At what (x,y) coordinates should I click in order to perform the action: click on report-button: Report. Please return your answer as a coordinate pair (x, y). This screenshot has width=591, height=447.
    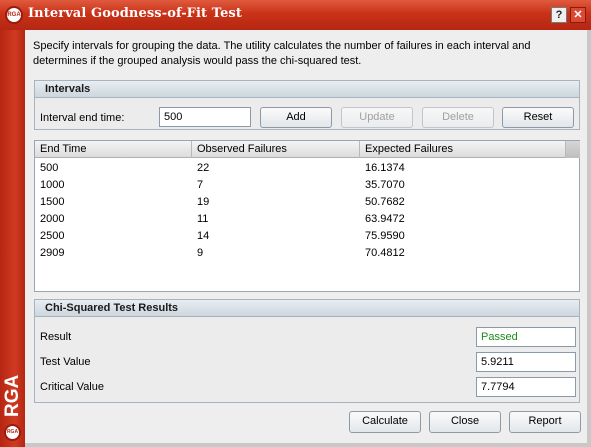
    Looking at the image, I should click on (545, 422).